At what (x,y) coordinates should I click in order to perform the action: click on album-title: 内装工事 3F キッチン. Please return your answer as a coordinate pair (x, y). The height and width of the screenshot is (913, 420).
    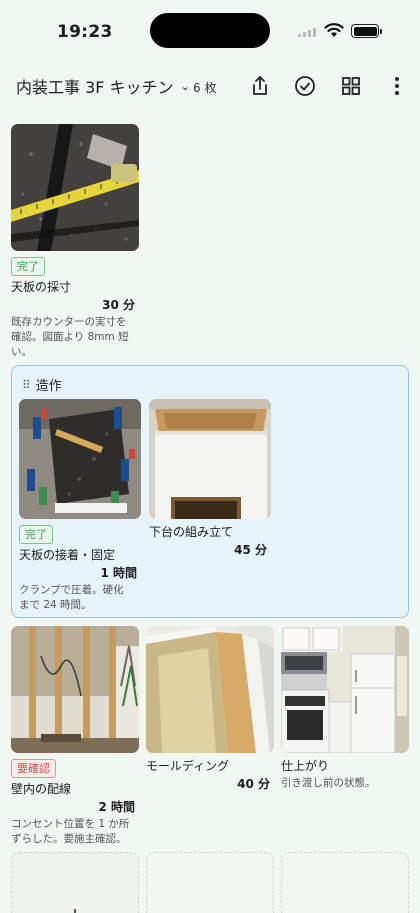
    Looking at the image, I should click on (95, 87).